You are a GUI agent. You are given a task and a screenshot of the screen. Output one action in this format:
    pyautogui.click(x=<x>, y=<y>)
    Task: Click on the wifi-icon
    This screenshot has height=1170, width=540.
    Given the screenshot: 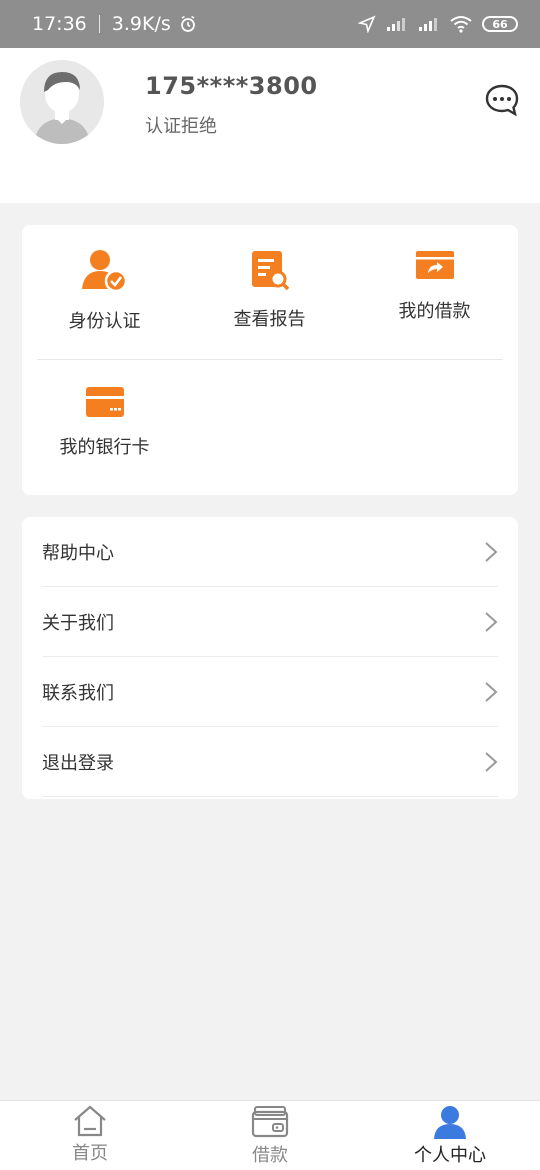 What is the action you would take?
    pyautogui.click(x=461, y=24)
    